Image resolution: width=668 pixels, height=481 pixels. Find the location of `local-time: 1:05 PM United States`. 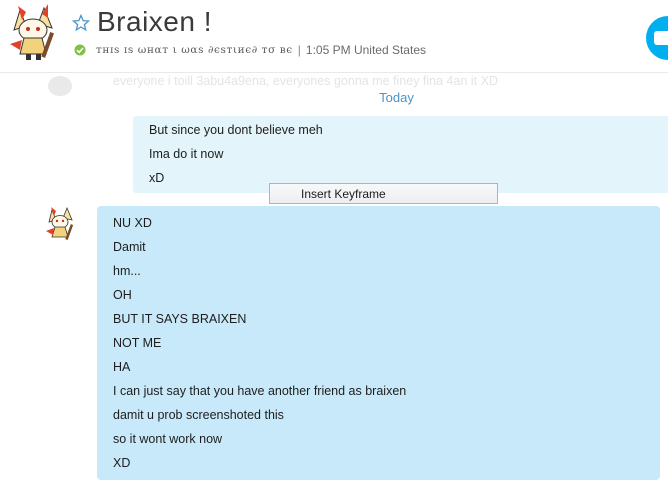

local-time: 1:05 PM United States is located at coordinates (365, 50).